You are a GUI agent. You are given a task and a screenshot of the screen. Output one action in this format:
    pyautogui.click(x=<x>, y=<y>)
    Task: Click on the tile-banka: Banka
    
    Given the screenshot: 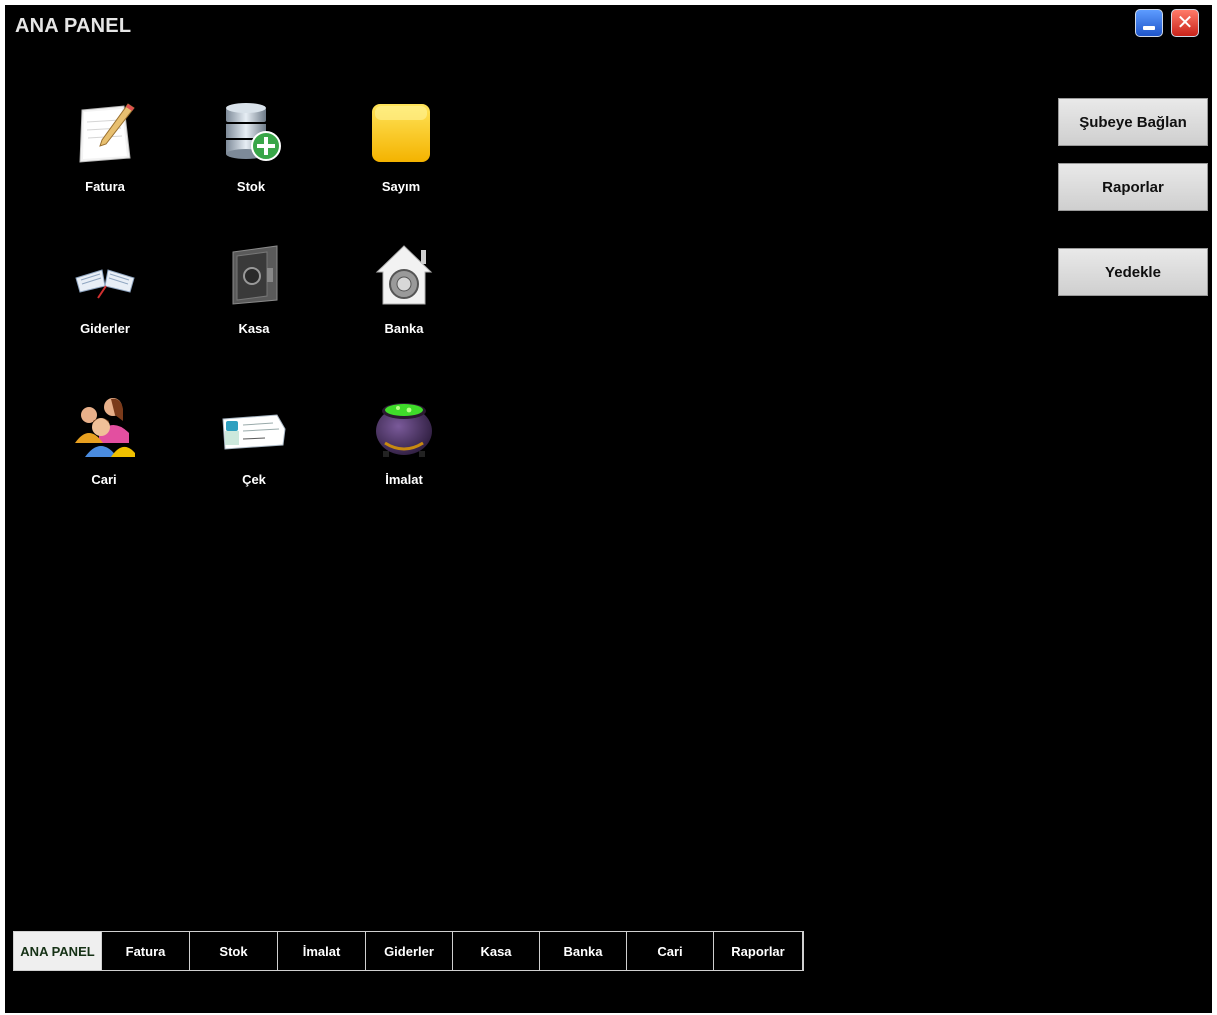 What is the action you would take?
    pyautogui.click(x=404, y=302)
    